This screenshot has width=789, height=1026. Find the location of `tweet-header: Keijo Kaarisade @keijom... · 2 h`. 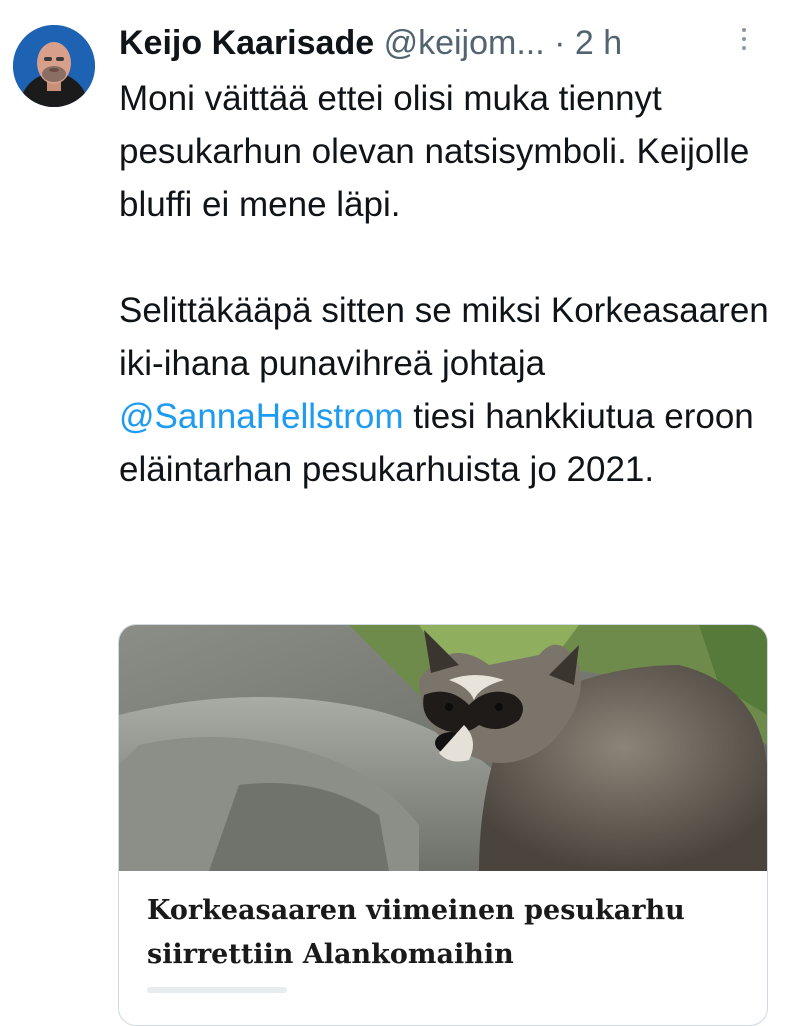

tweet-header: Keijo Kaarisade @keijom... · 2 h is located at coordinates (444, 43).